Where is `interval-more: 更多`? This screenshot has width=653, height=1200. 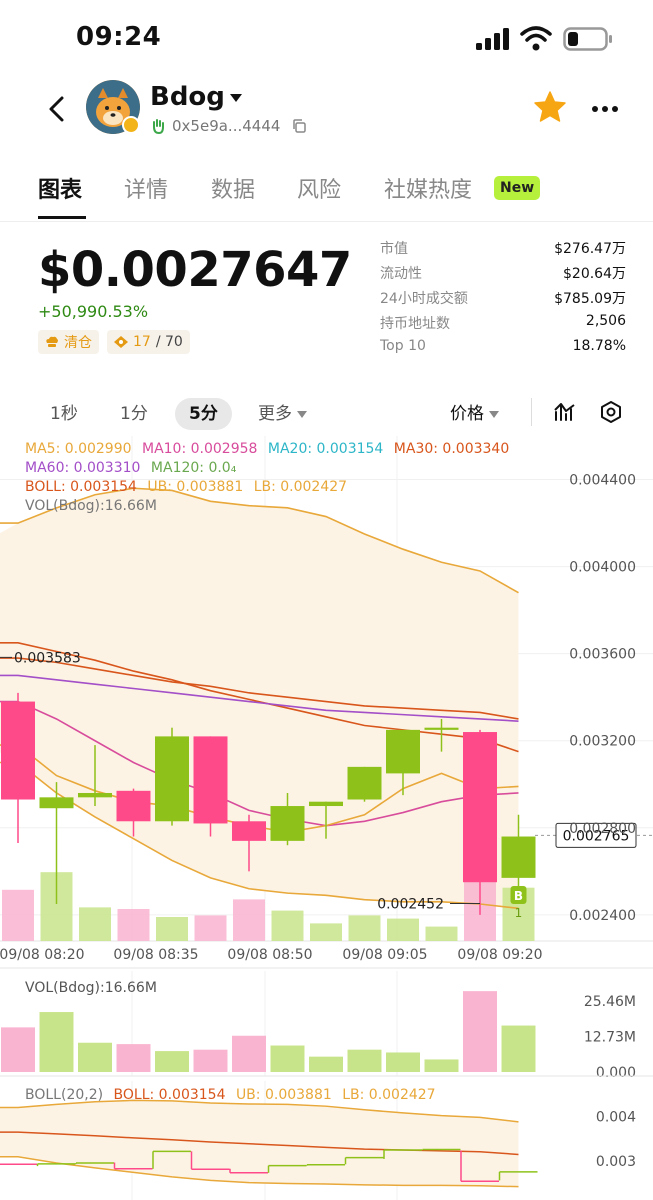 interval-more: 更多 is located at coordinates (282, 414).